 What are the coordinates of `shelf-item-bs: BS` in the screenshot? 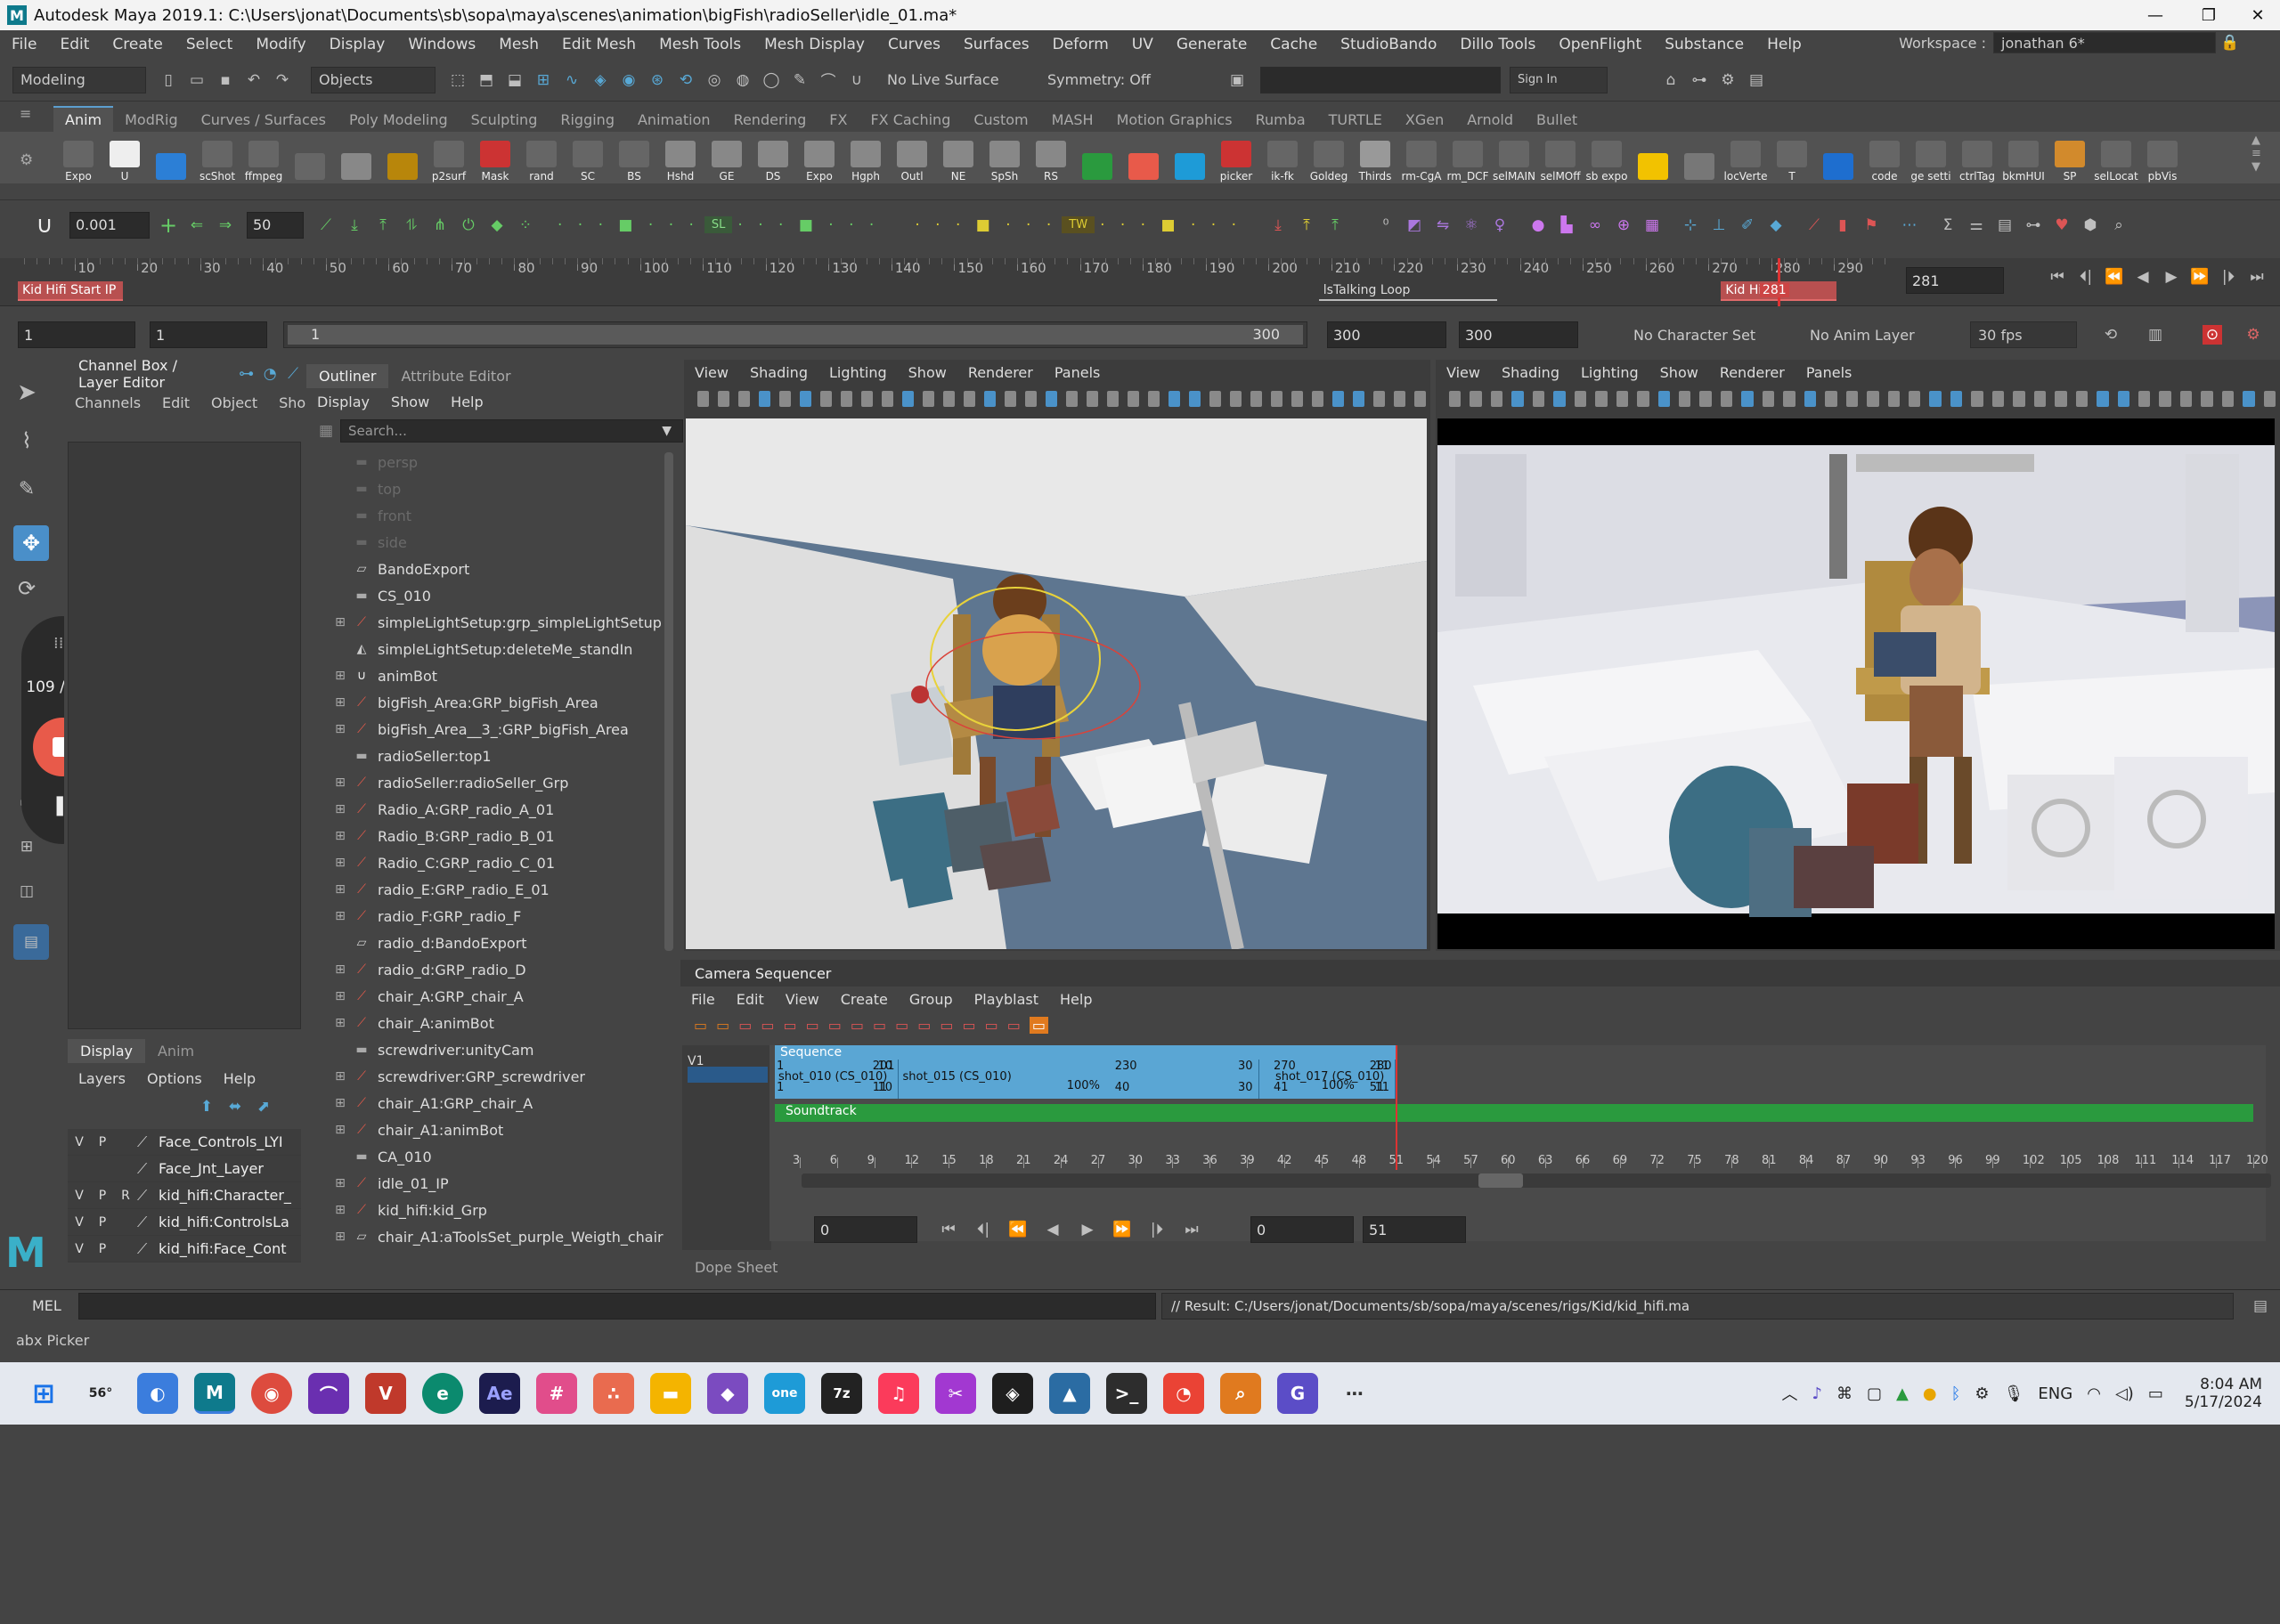 It's located at (634, 158).